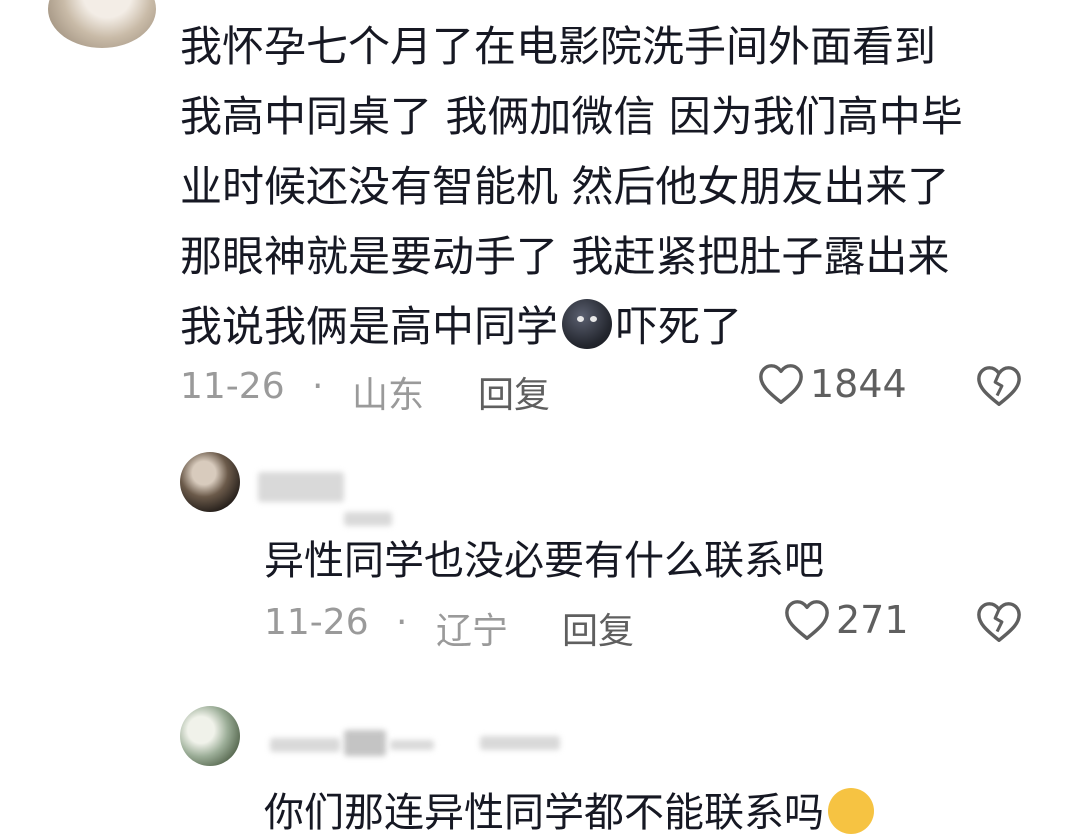 The image size is (1080, 838). Describe the element at coordinates (558, 46) in the screenshot. I see `comment-line: 我怀孕七个月了在电影院洗手间外面看到` at that location.